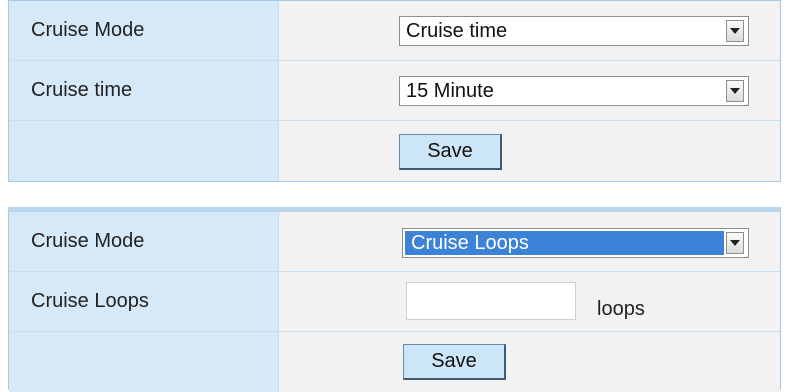 The width and height of the screenshot is (790, 392). What do you see at coordinates (574, 31) in the screenshot?
I see `cruise-mode-select: Cruise time` at bounding box center [574, 31].